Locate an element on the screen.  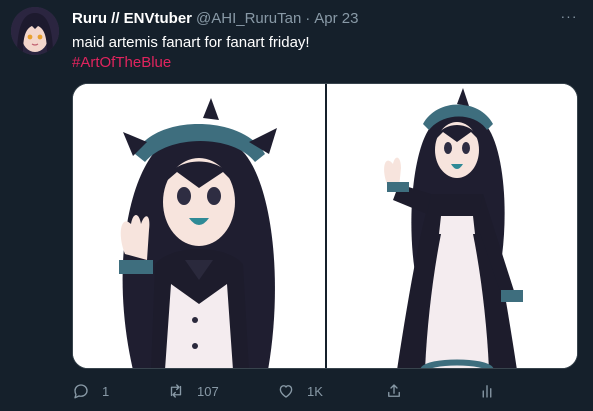
tweet-header: Ruru // ENVtuber @AHI_RuruTan · Apr 23 is located at coordinates (215, 18).